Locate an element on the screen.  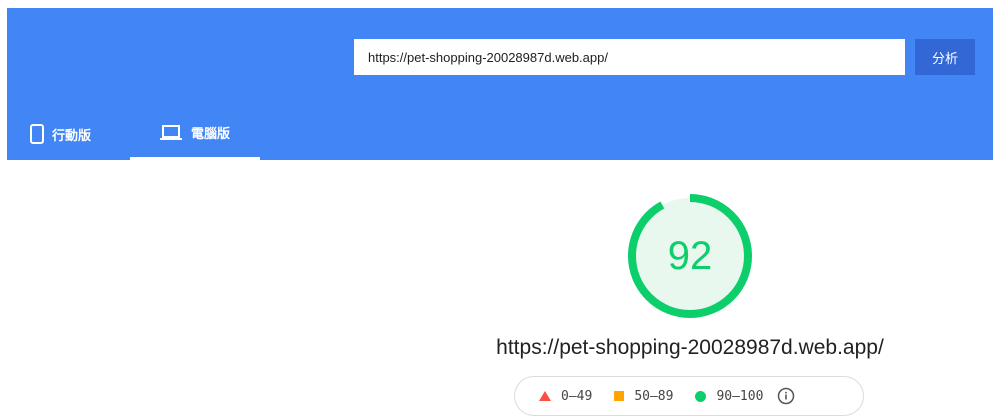
tab-mobile-label: 行動版 is located at coordinates (72, 135).